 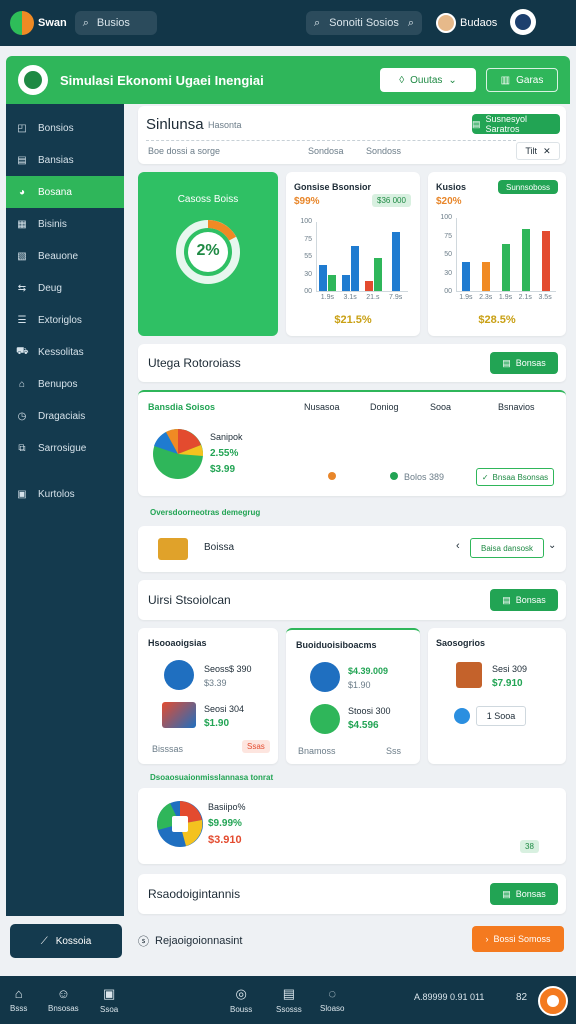 I want to click on sidebar-item: ▧ Beauone, so click(x=65, y=256).